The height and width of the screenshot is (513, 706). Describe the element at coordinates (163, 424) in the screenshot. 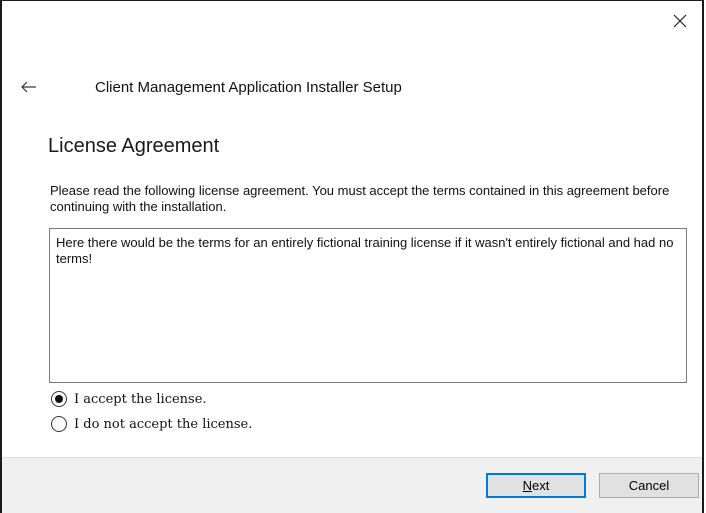

I see `decline-label: I do not accept the license.` at that location.